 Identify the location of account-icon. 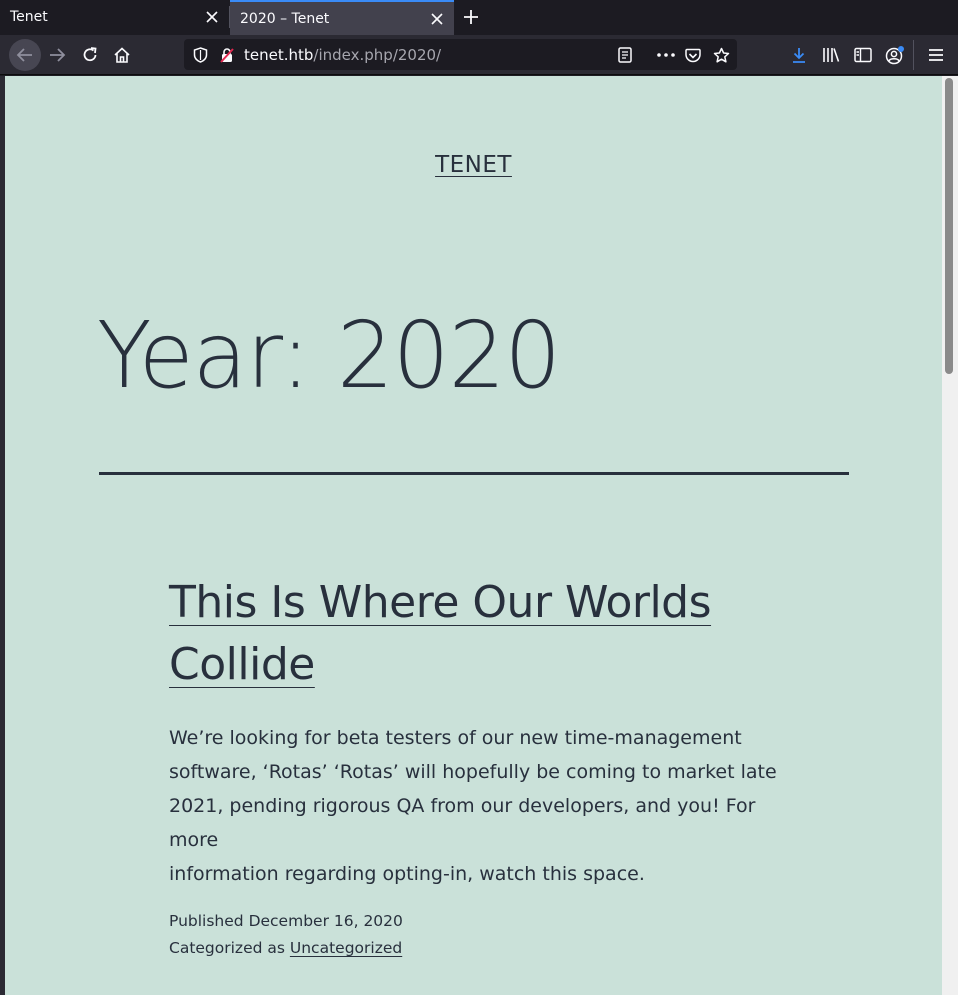
(894, 55).